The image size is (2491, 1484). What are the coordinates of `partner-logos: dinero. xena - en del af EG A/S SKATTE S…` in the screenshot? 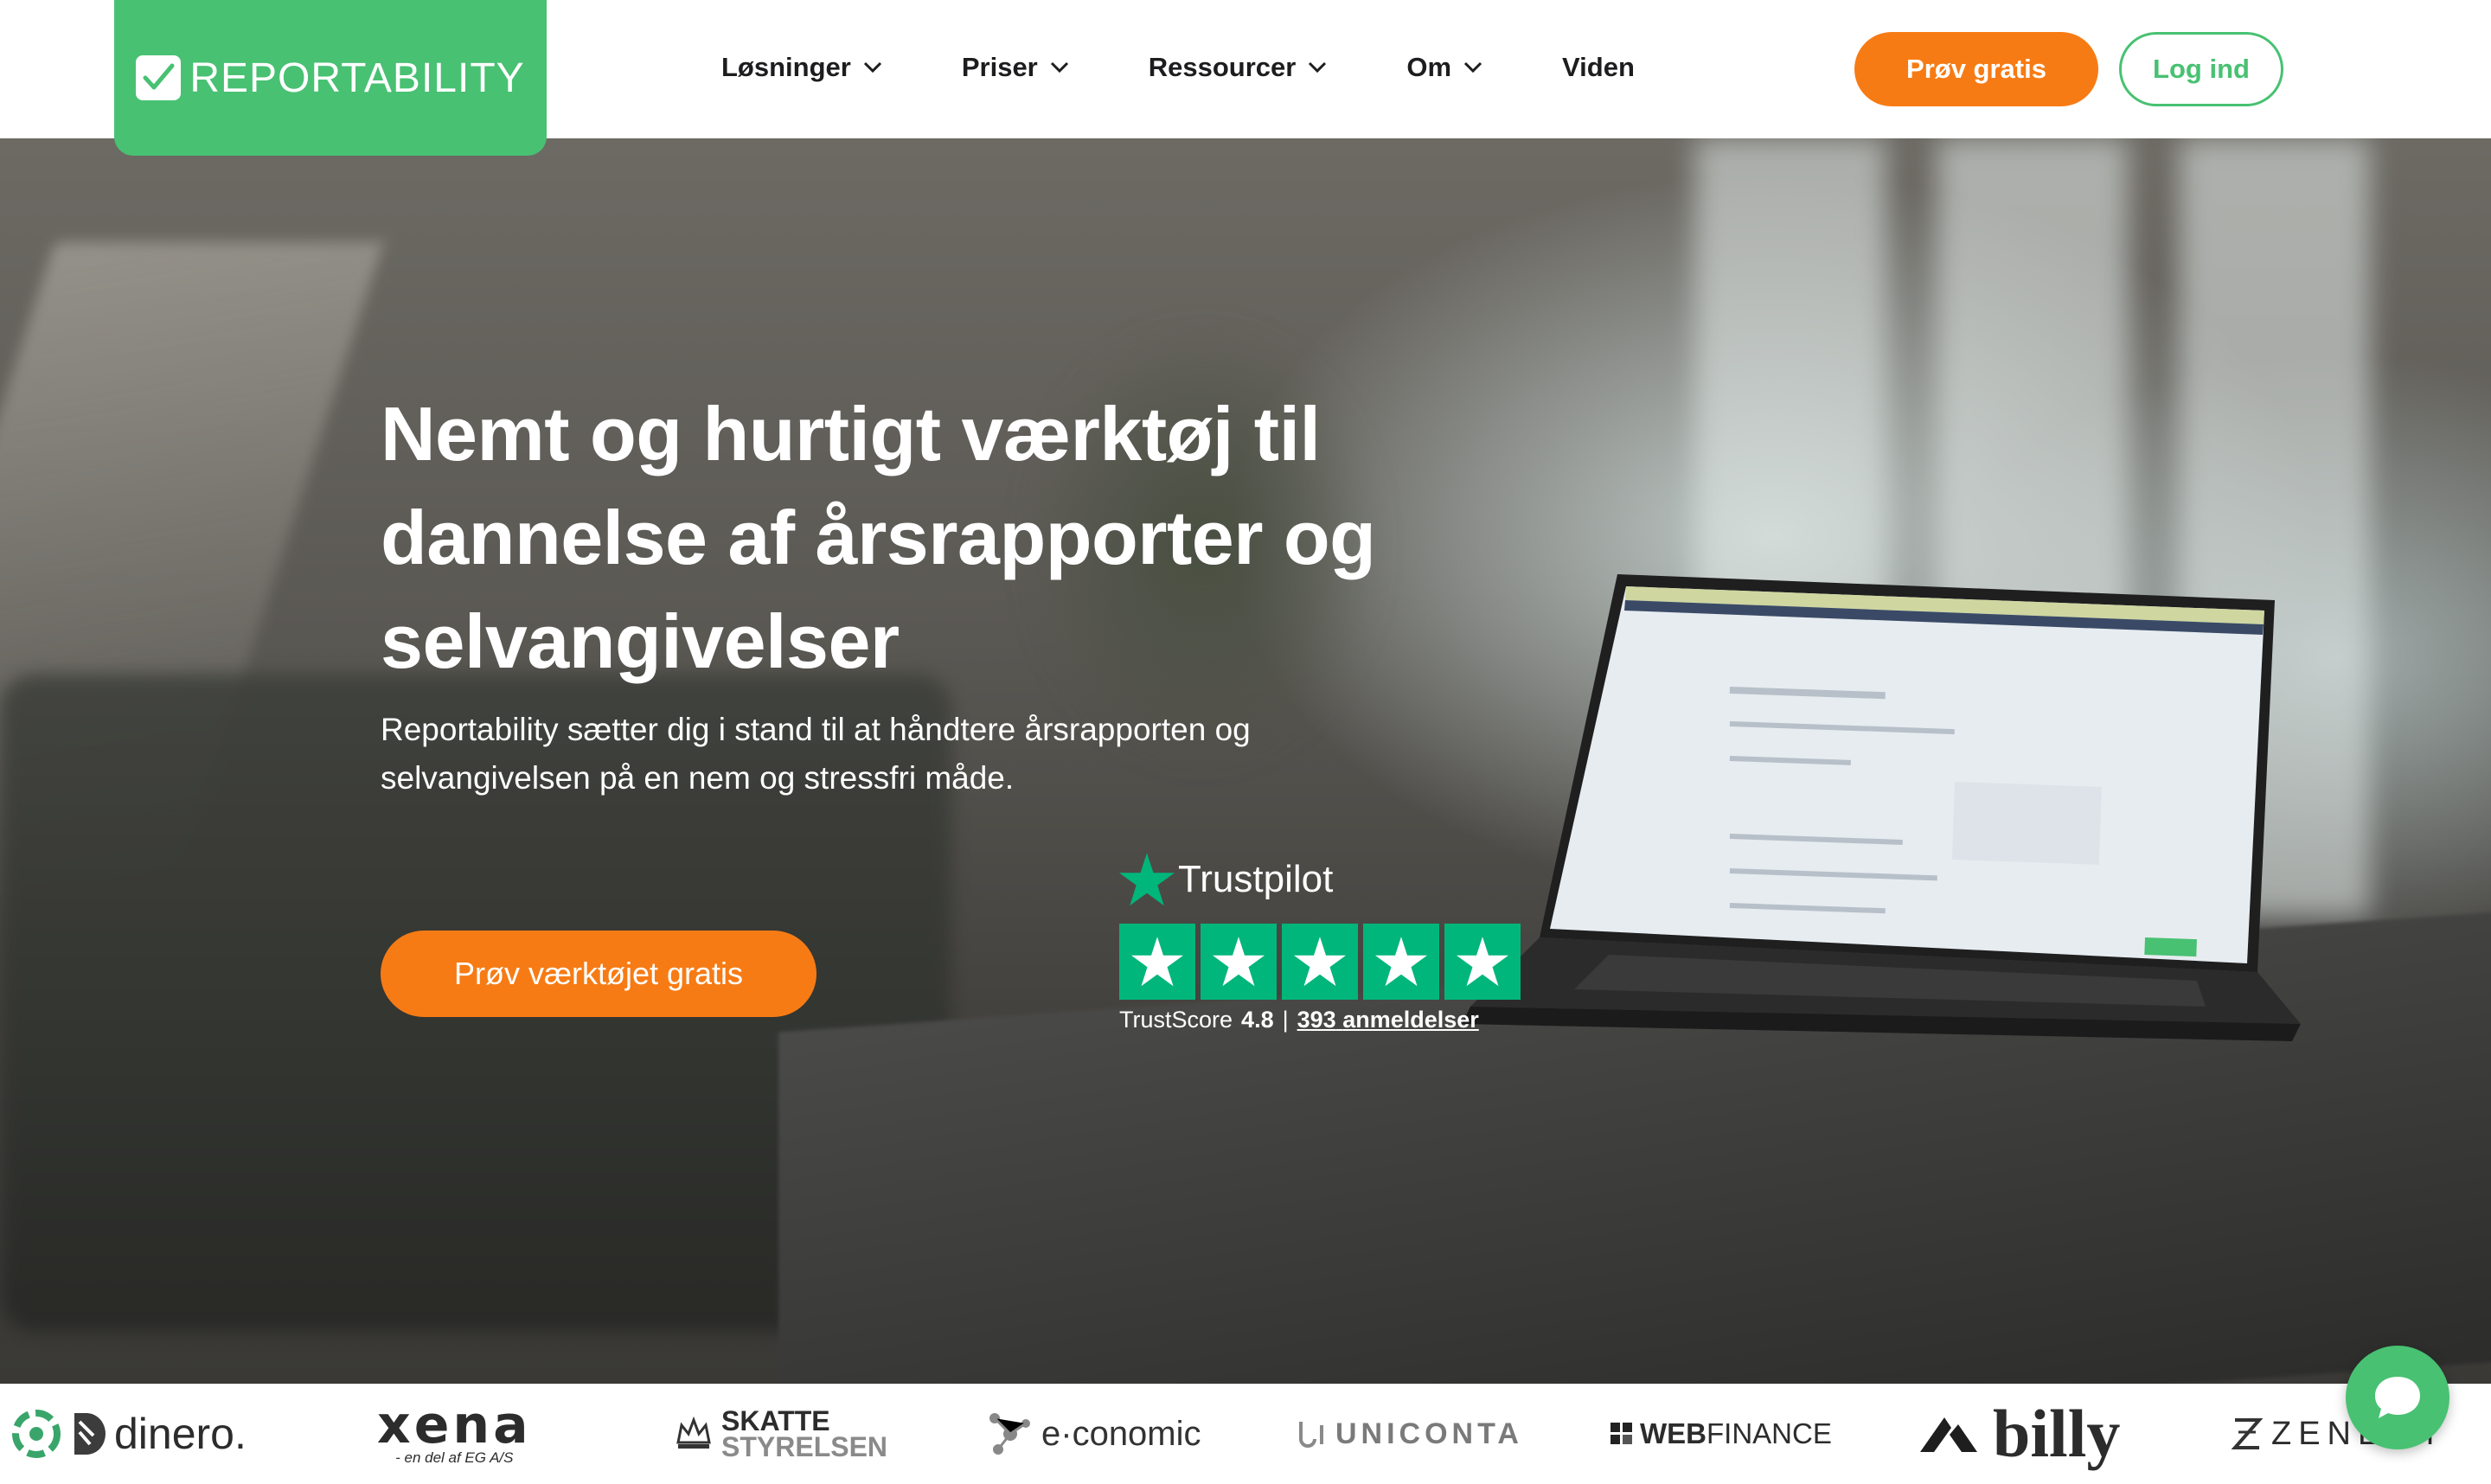 It's located at (1246, 1434).